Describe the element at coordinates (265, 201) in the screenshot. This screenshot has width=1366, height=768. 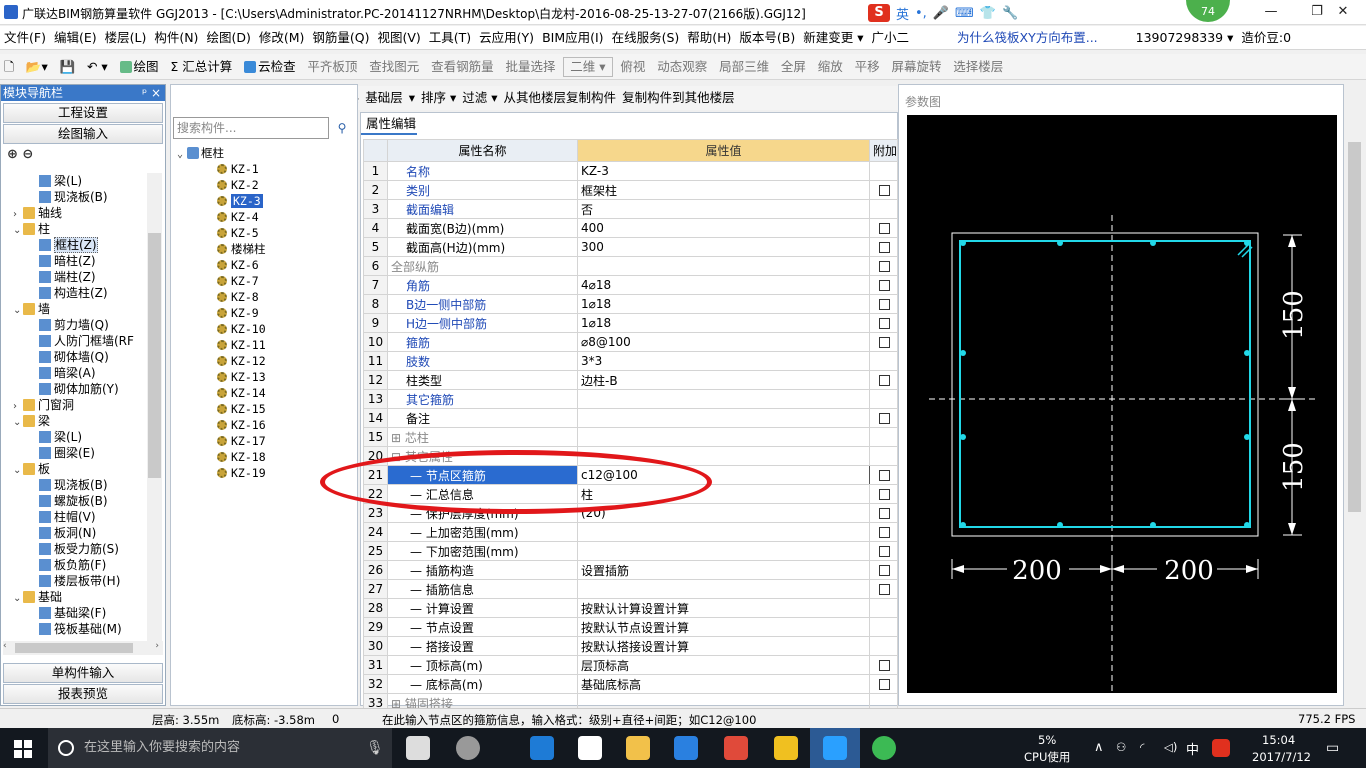
I see `component-item: KZ-3` at that location.